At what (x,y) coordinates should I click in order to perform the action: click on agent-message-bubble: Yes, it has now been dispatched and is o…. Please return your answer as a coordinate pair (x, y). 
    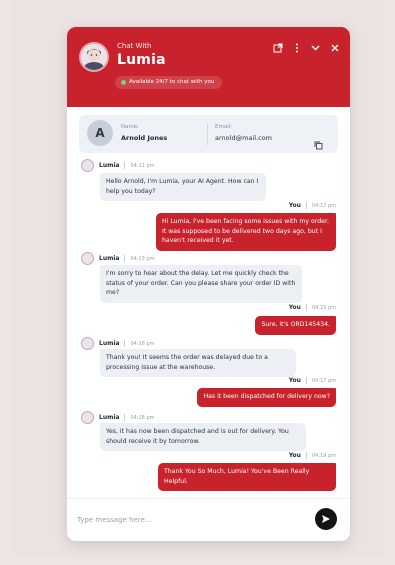
    Looking at the image, I should click on (203, 437).